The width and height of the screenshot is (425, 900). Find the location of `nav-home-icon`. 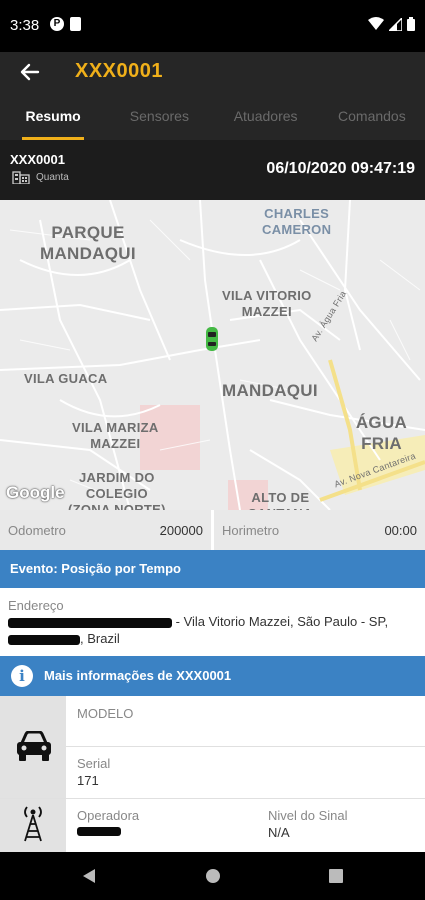

nav-home-icon is located at coordinates (213, 876).